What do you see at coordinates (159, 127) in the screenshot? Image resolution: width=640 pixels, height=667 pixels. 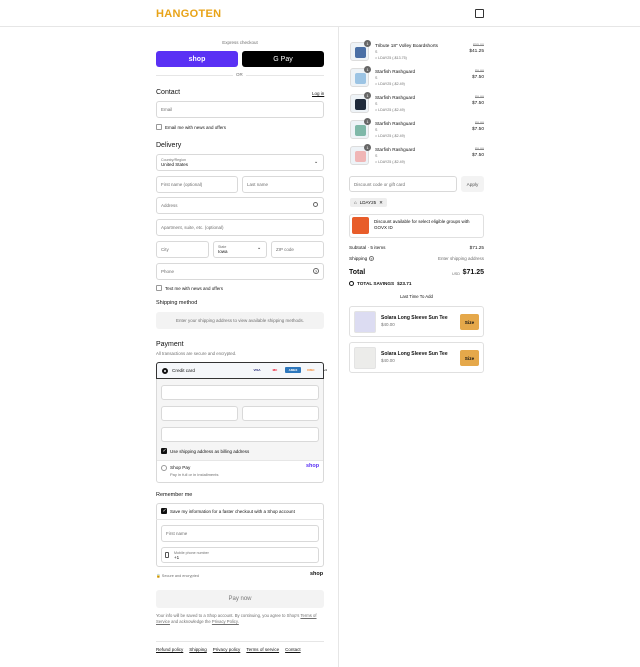 I see `newsletter-checkbox` at bounding box center [159, 127].